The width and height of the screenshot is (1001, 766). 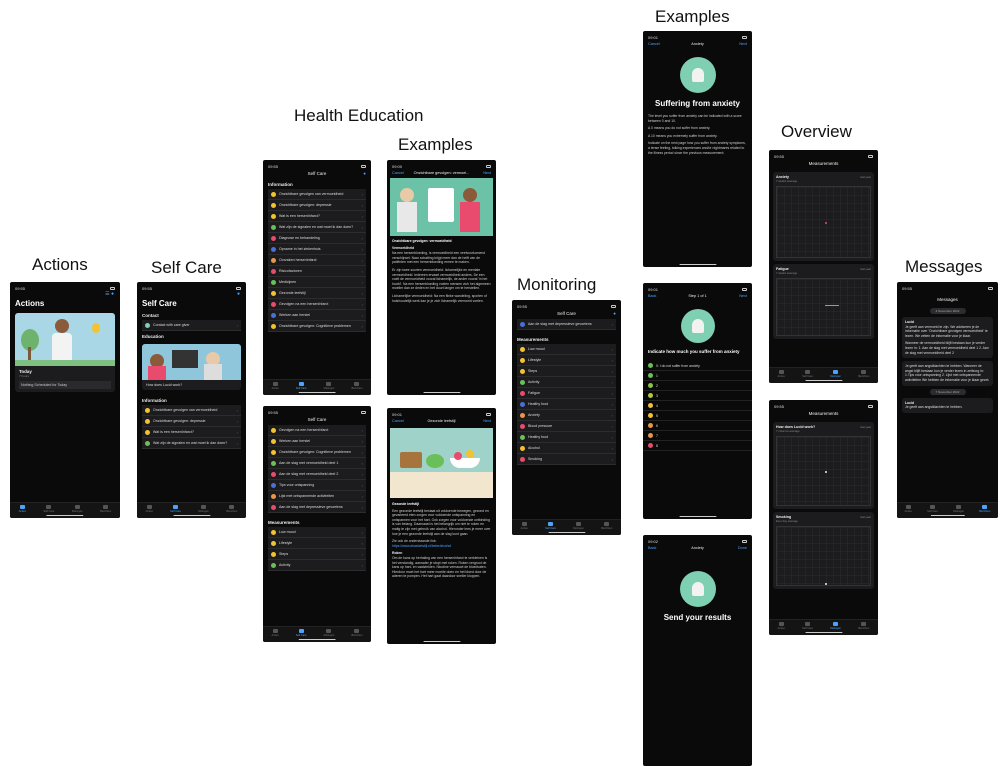 What do you see at coordinates (697, 426) in the screenshot?
I see `score-option: 6` at bounding box center [697, 426].